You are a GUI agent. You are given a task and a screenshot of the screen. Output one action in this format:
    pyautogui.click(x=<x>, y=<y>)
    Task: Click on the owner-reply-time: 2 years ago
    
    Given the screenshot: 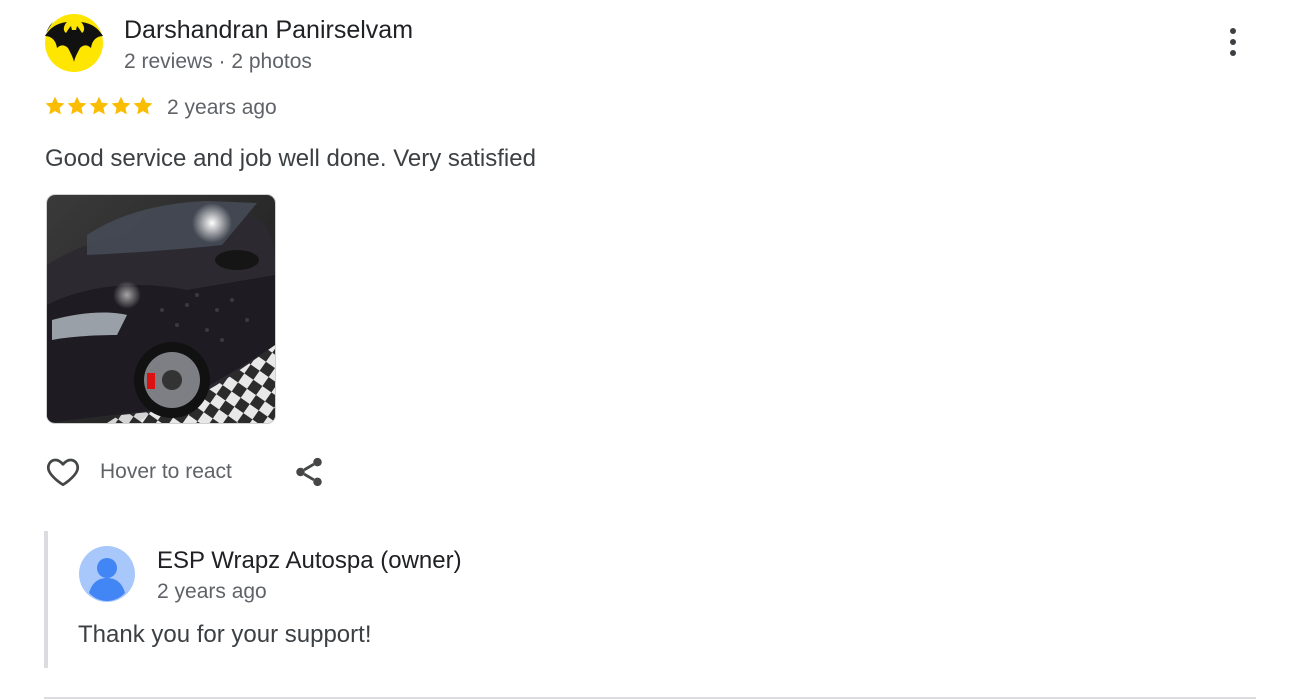 What is the action you would take?
    pyautogui.click(x=212, y=591)
    